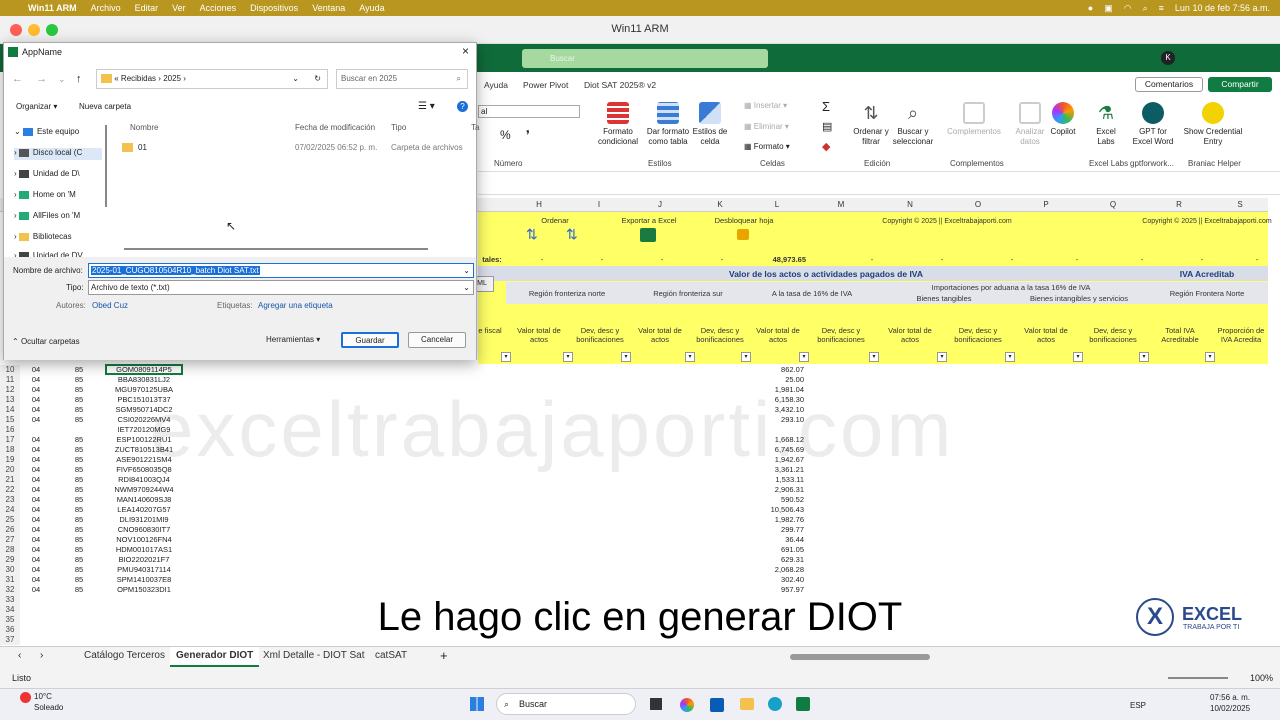  What do you see at coordinates (978, 204) in the screenshot?
I see `col-o: O` at bounding box center [978, 204].